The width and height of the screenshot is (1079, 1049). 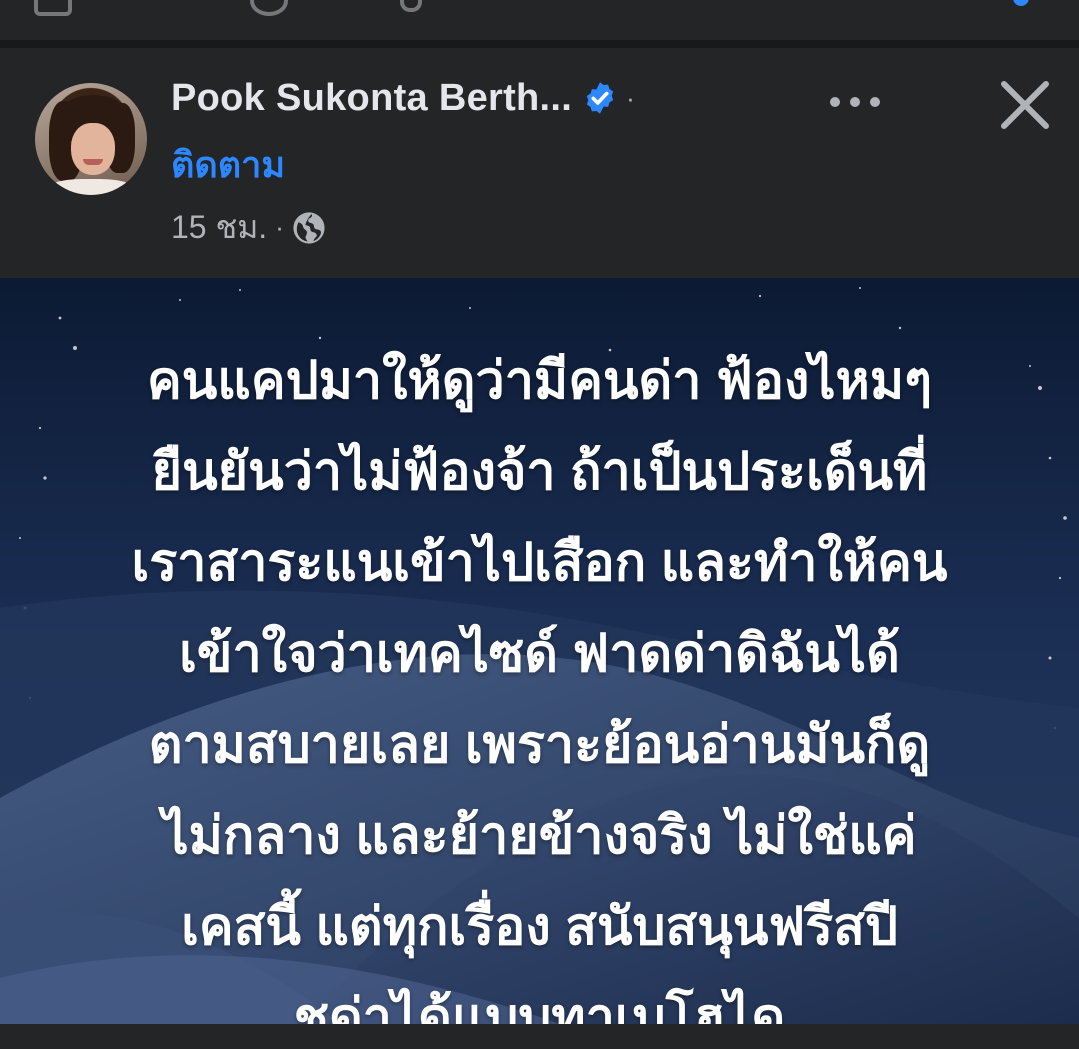 I want to click on post-text-line: ตามสบายเลย เพราะย้อนอ่านมันก็ดู, so click(x=539, y=745).